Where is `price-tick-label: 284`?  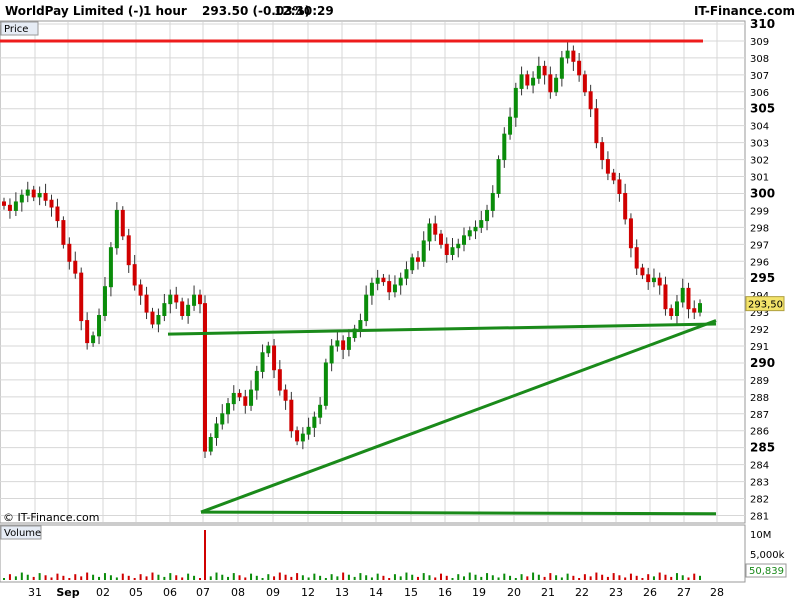 price-tick-label: 284 is located at coordinates (759, 466).